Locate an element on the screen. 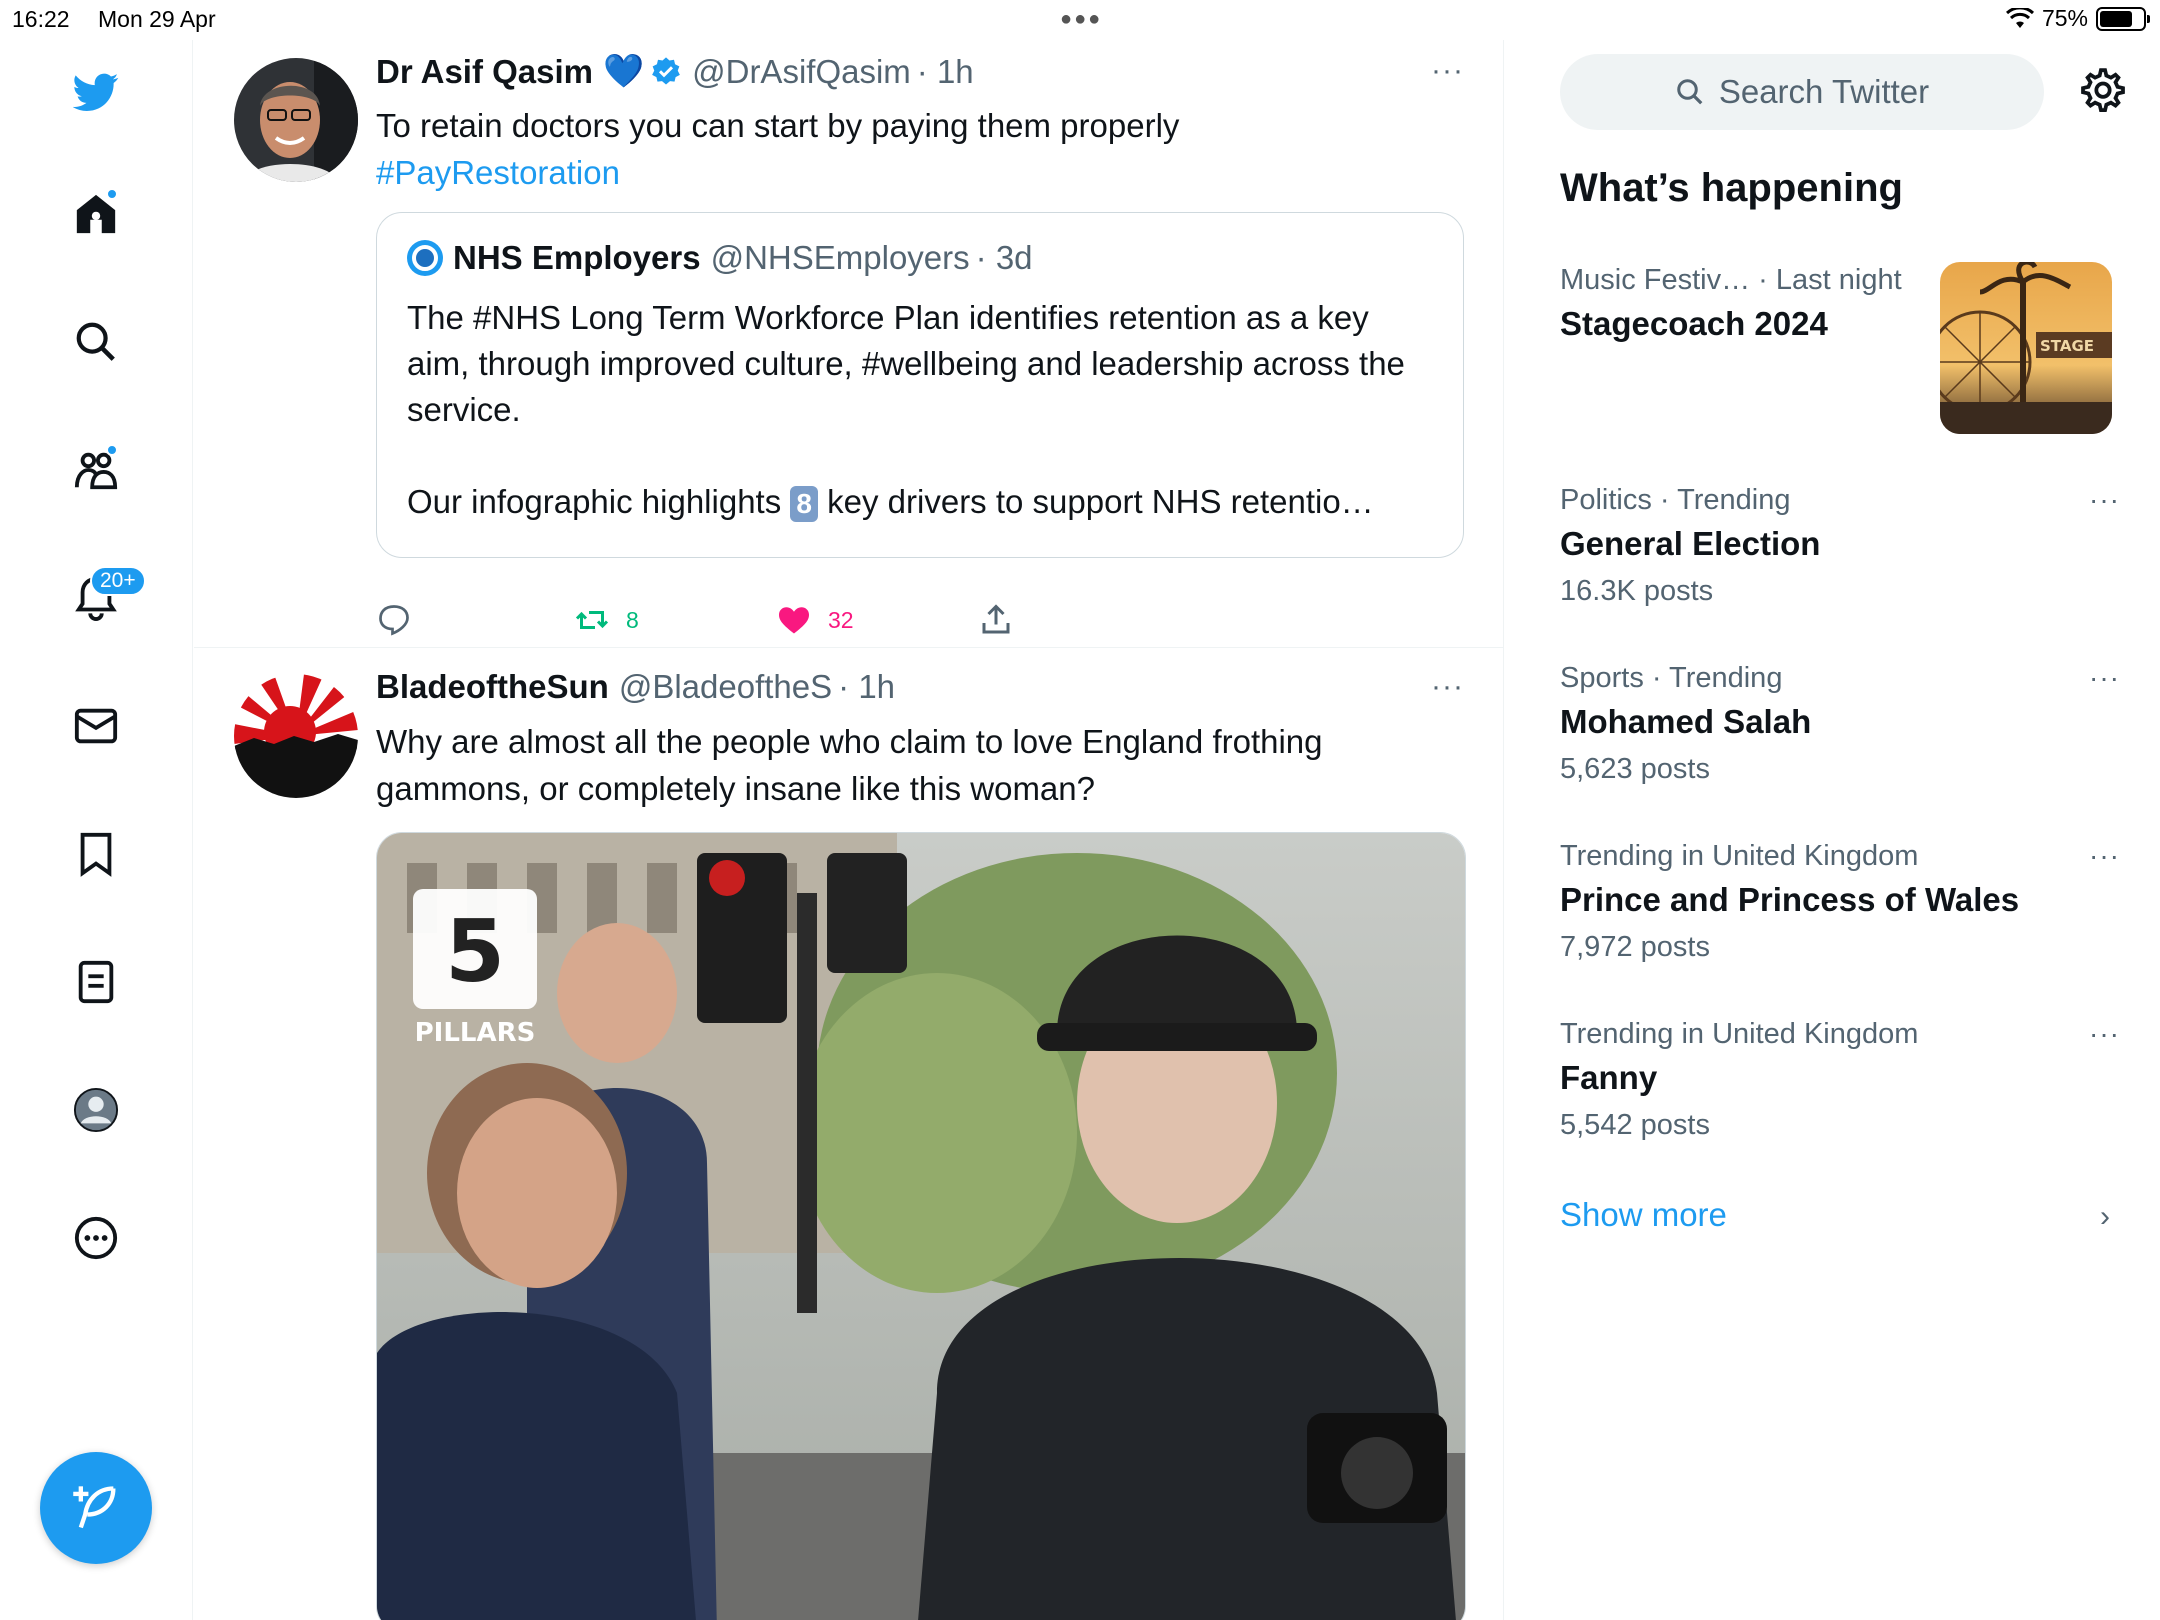 The height and width of the screenshot is (1620, 2160). nav-bookmarks is located at coordinates (96, 854).